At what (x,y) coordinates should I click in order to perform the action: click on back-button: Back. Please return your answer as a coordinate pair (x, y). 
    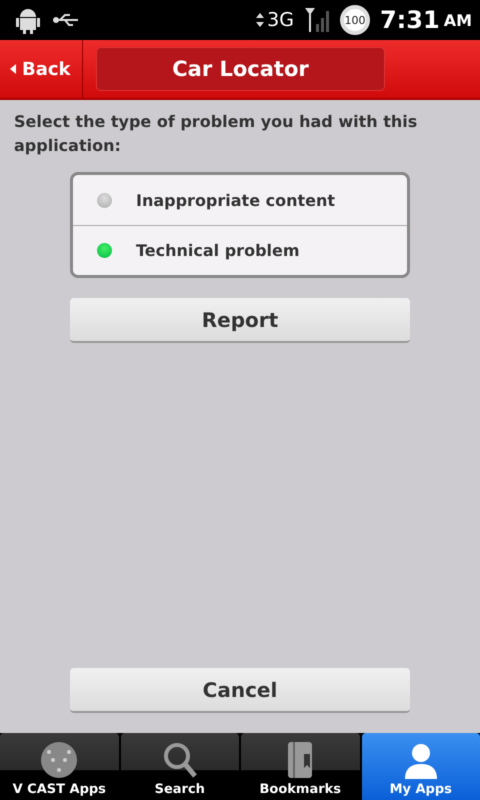
    Looking at the image, I should click on (41, 69).